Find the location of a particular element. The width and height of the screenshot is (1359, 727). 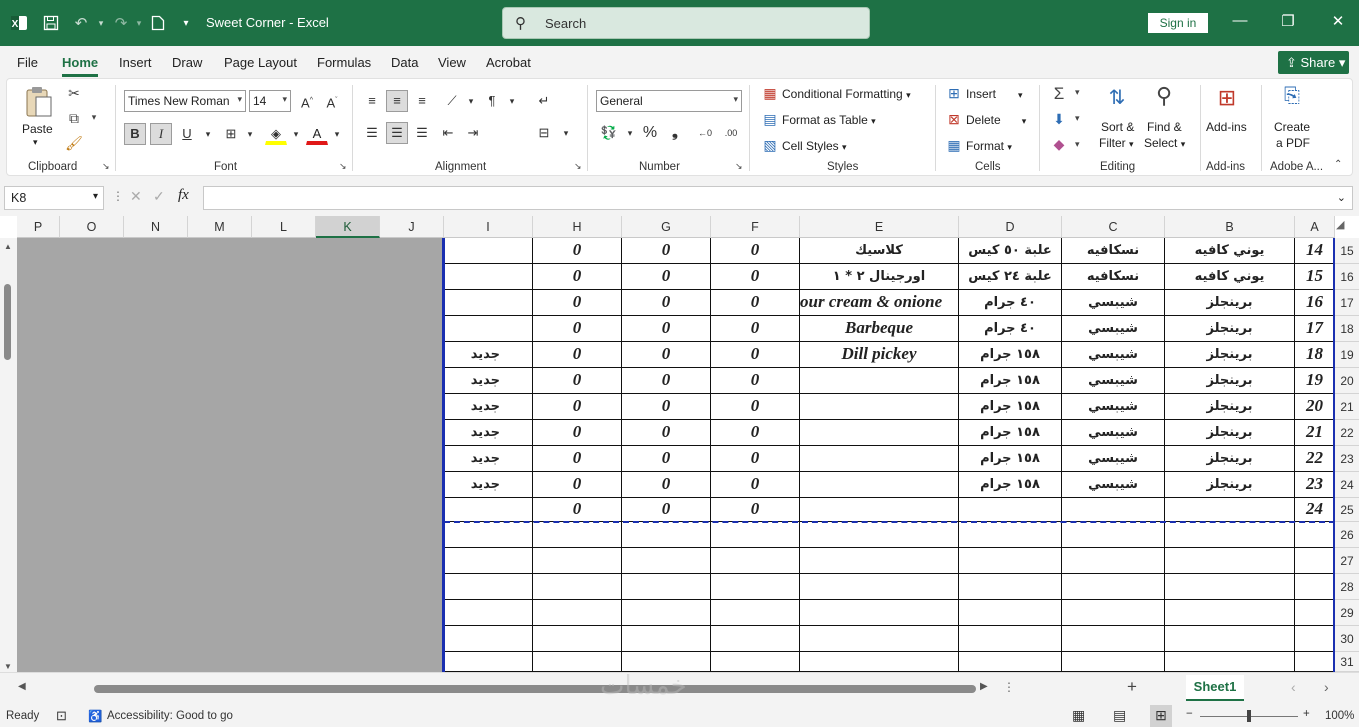

enter-formula-icon: ✓ is located at coordinates (159, 196).